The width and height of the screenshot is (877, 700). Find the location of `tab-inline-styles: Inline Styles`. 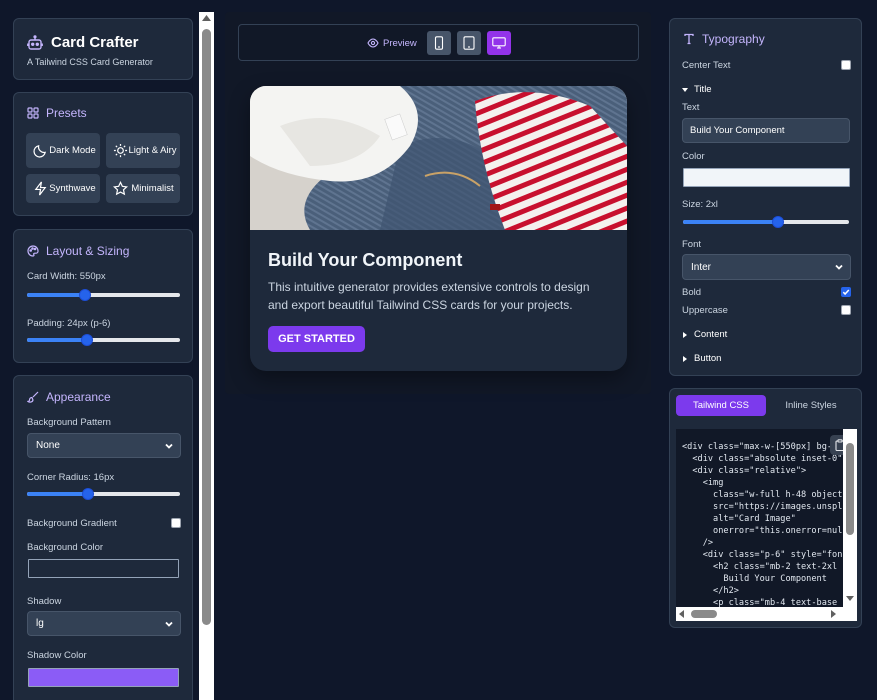

tab-inline-styles: Inline Styles is located at coordinates (811, 405).